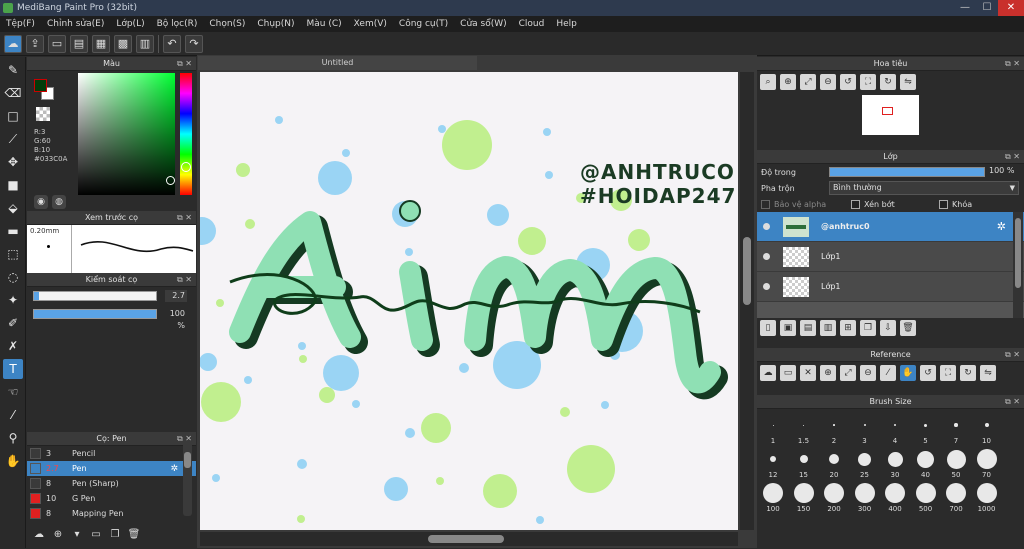  Describe the element at coordinates (926, 429) in the screenshot. I see `brush-size-option: 5` at that location.